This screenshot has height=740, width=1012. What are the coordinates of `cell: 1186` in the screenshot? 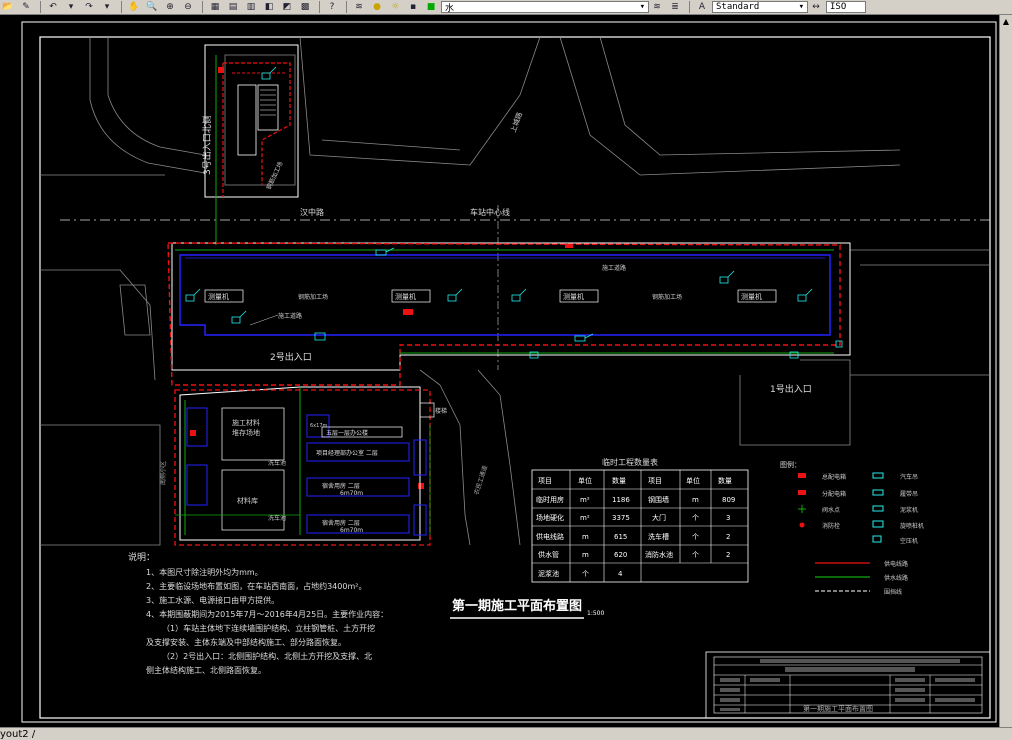 It's located at (621, 500).